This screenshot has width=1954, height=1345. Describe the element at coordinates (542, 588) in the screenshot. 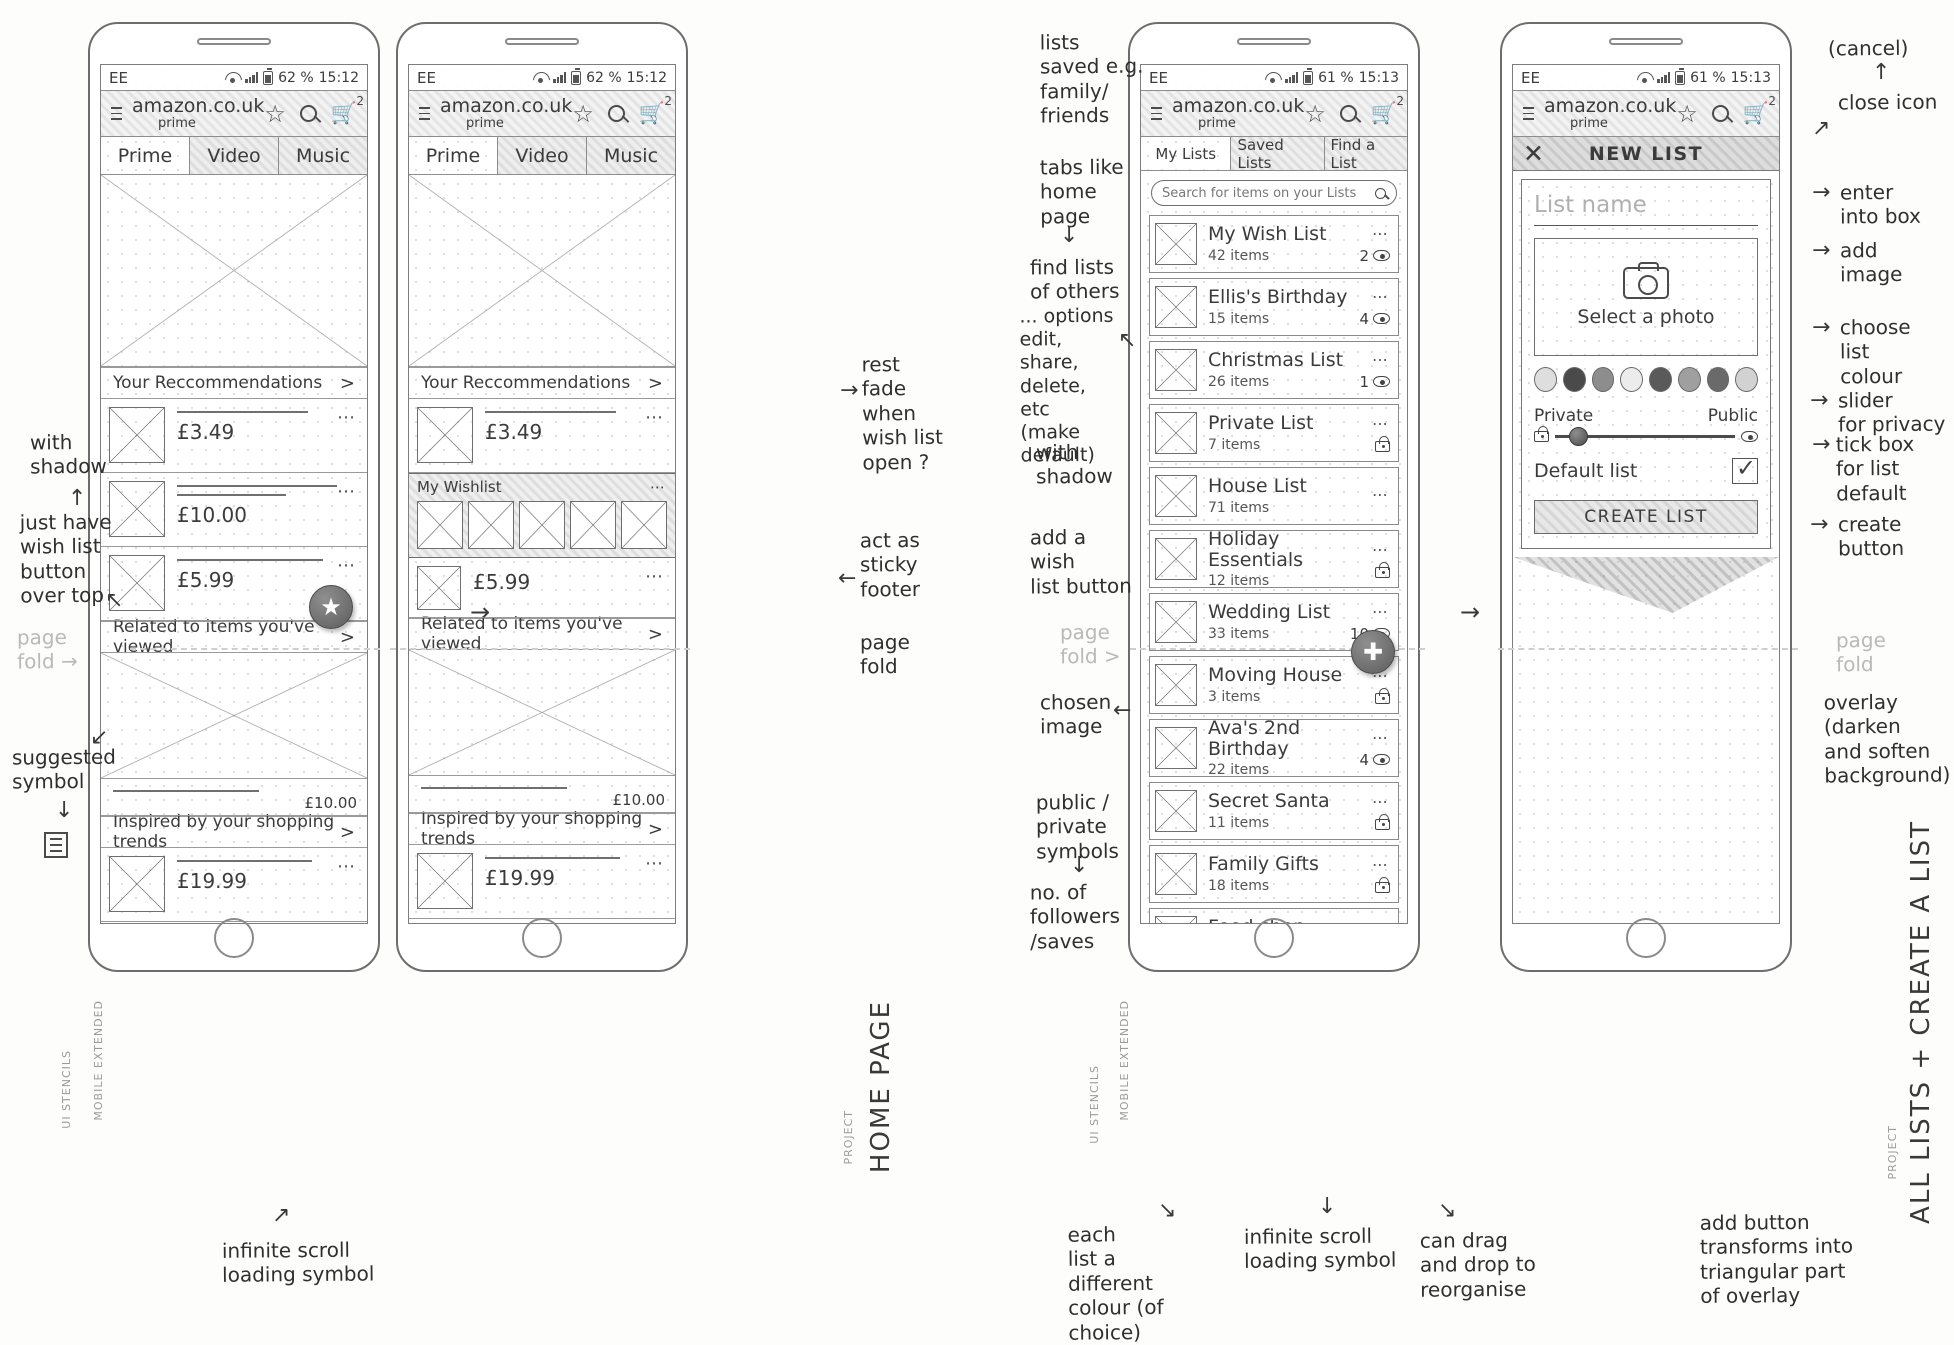

I see `product-row: £5.99 ⋯` at that location.